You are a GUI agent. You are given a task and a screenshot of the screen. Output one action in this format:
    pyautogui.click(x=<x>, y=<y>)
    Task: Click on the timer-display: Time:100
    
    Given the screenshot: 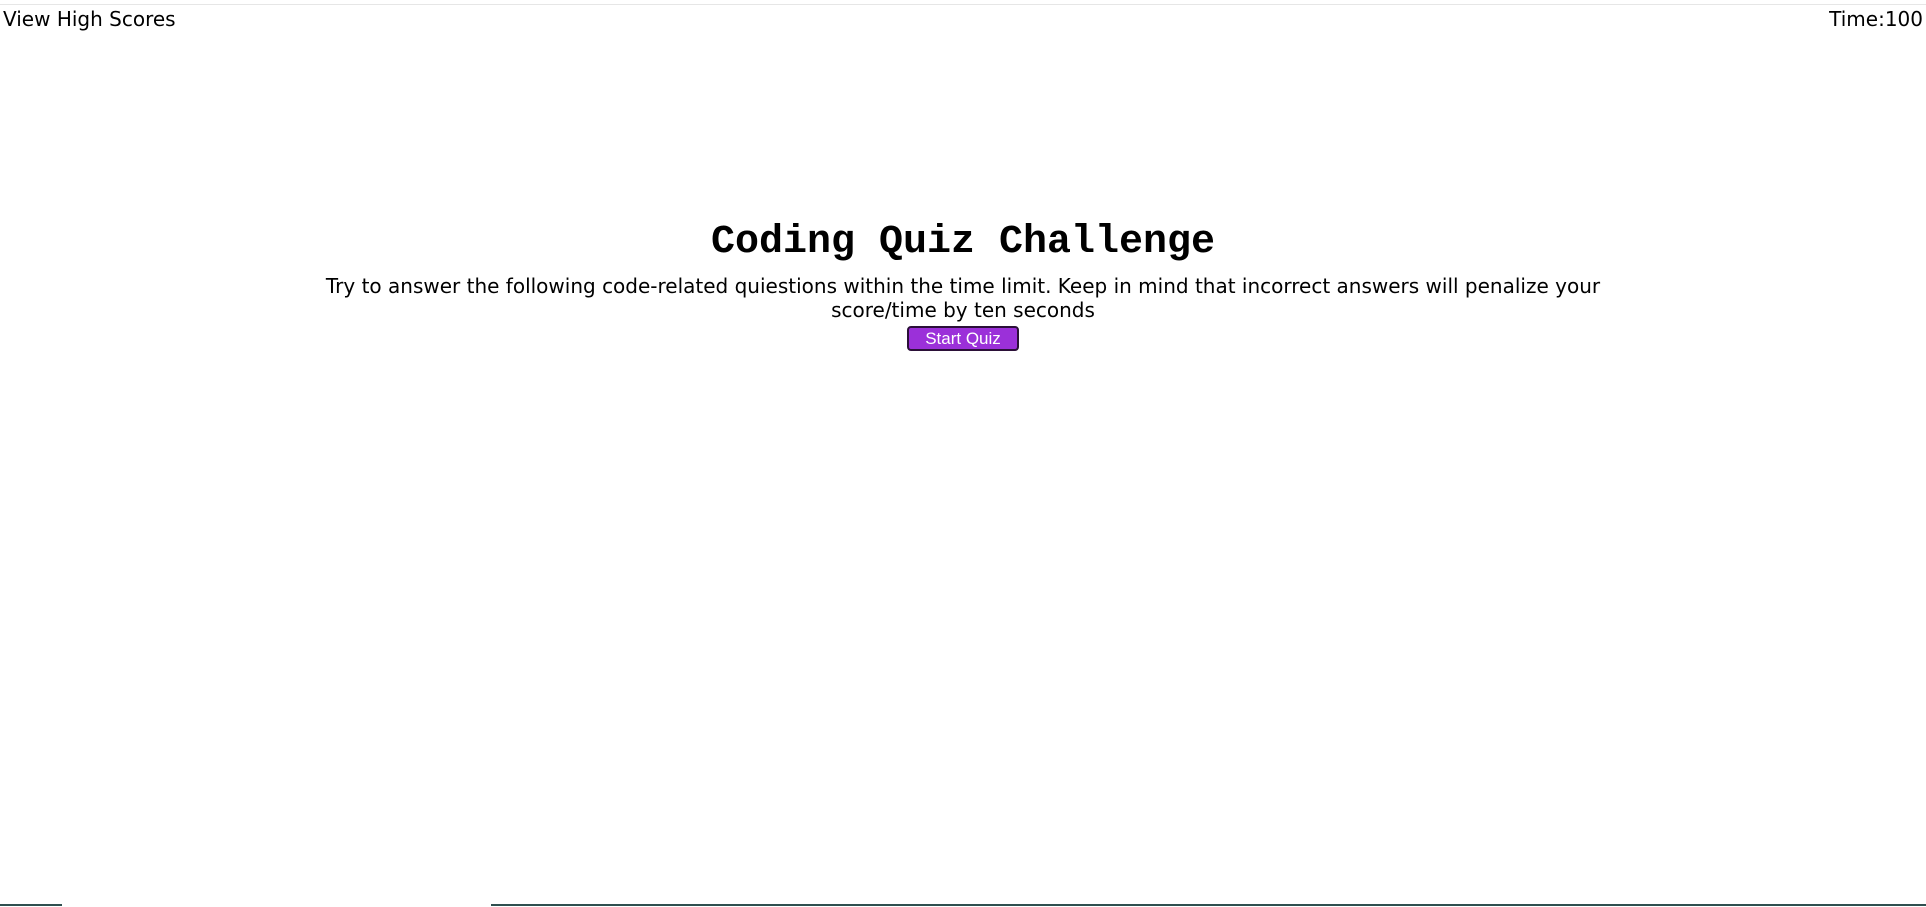 What is the action you would take?
    pyautogui.click(x=1876, y=19)
    